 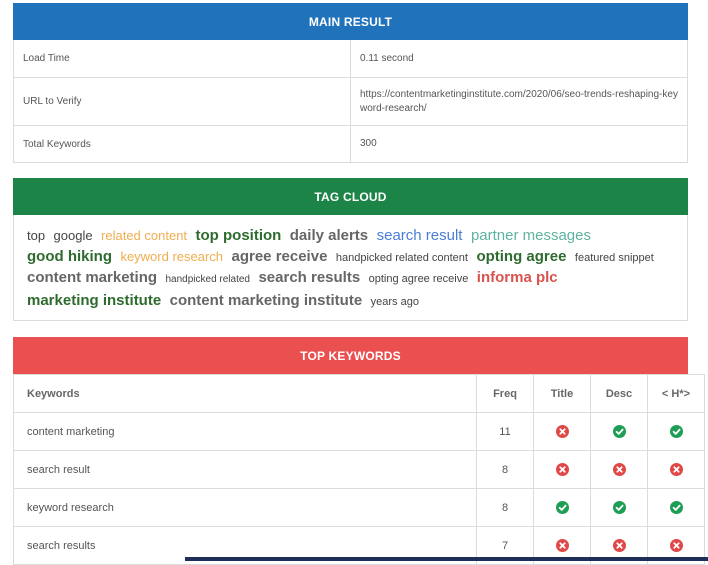 I want to click on tag-item: handpicked related content, so click(x=401, y=257).